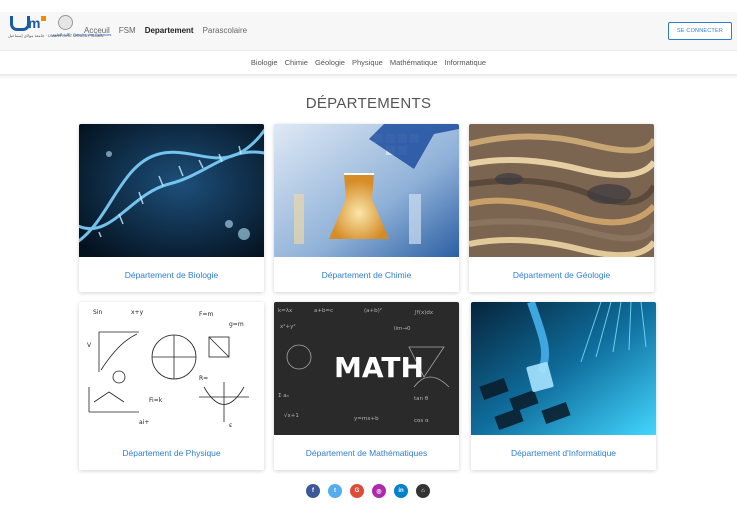  I want to click on card-biologie: Département de Biologie, so click(171, 208).